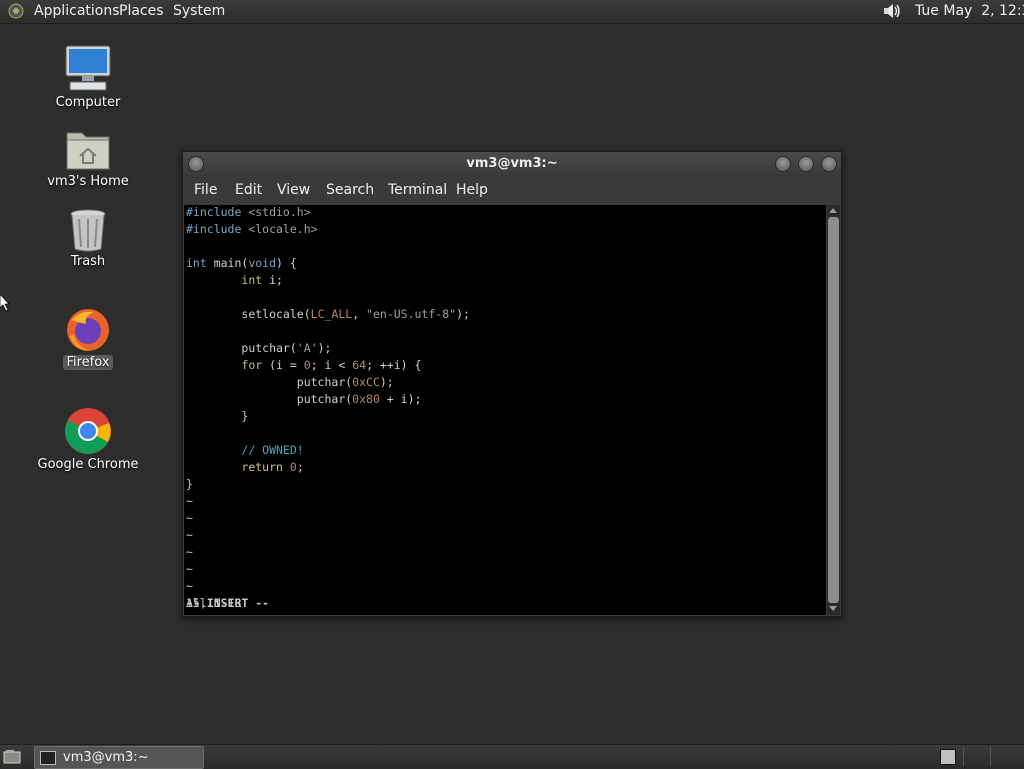 Image resolution: width=1024 pixels, height=769 pixels. I want to click on desktop-icon-chrome: Google Chrome, so click(88, 439).